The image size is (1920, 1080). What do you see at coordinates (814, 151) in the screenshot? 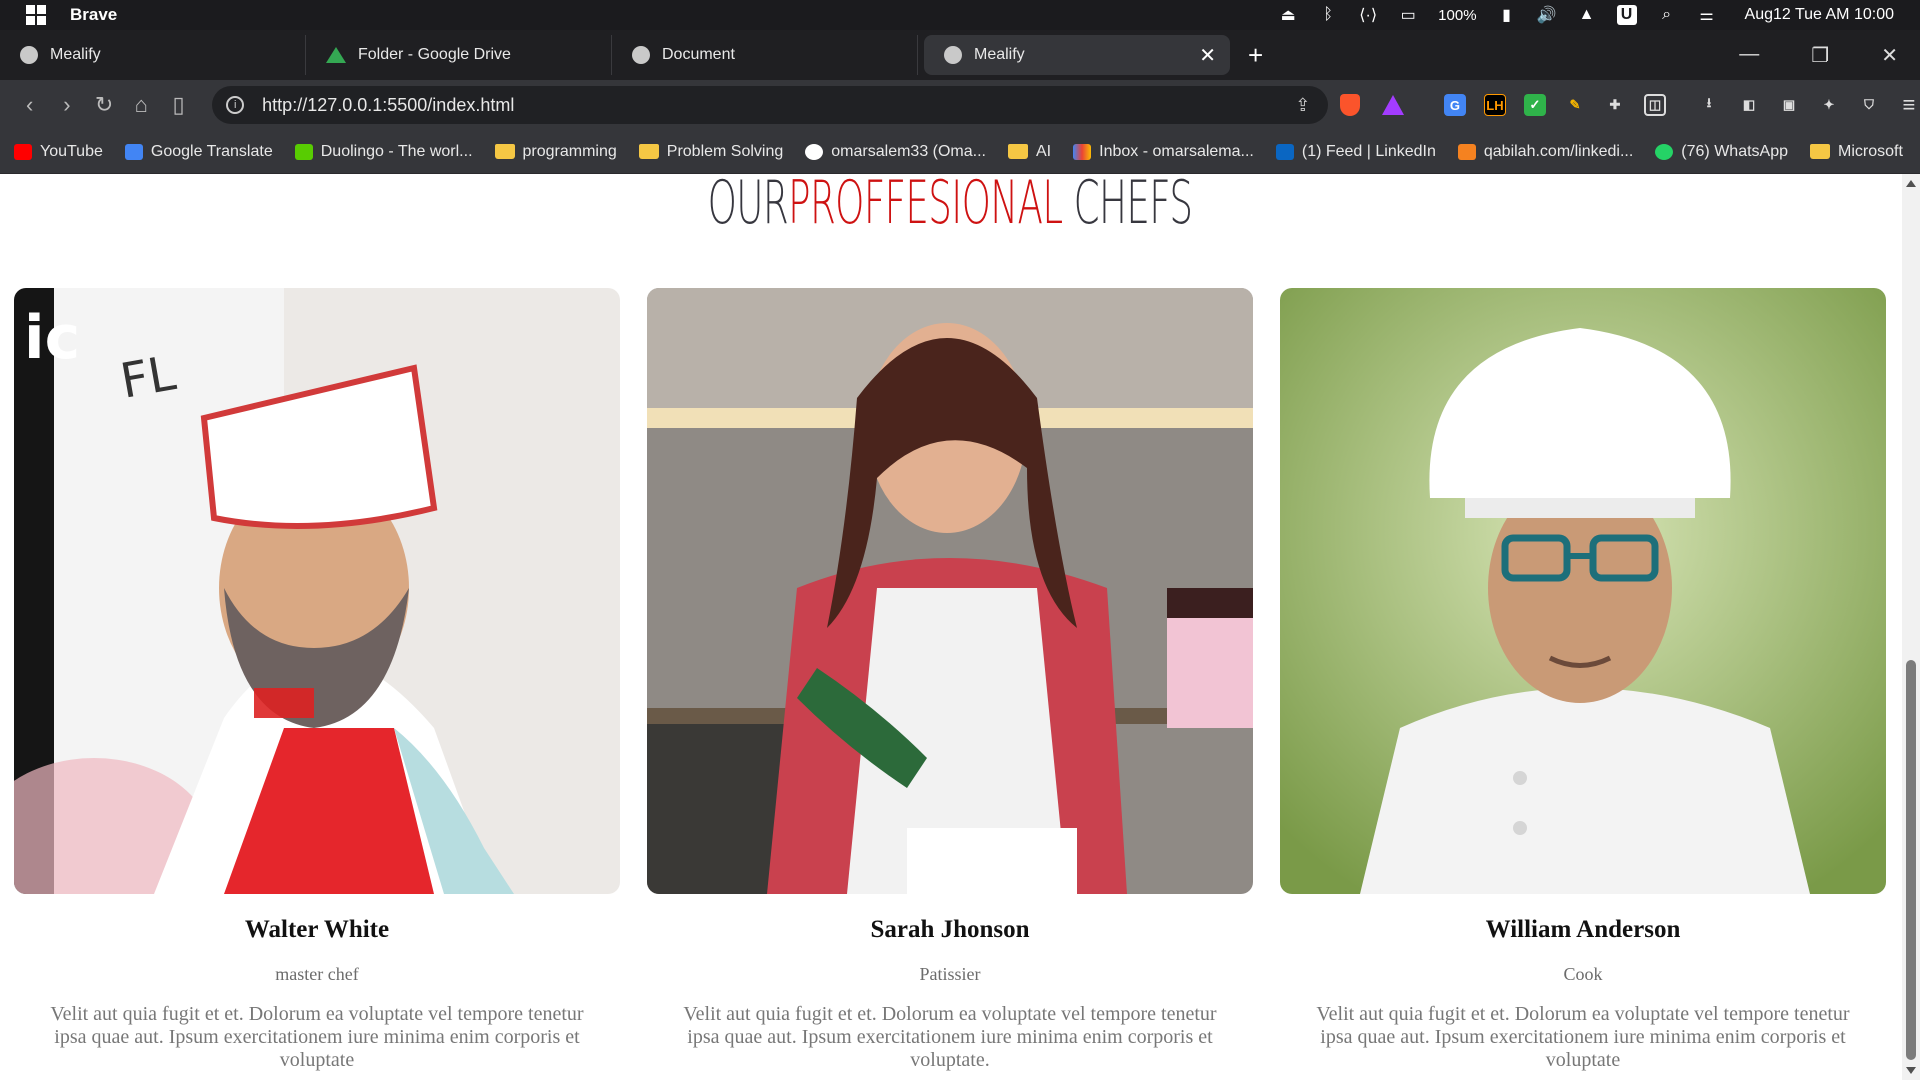
I see `github-icon` at bounding box center [814, 151].